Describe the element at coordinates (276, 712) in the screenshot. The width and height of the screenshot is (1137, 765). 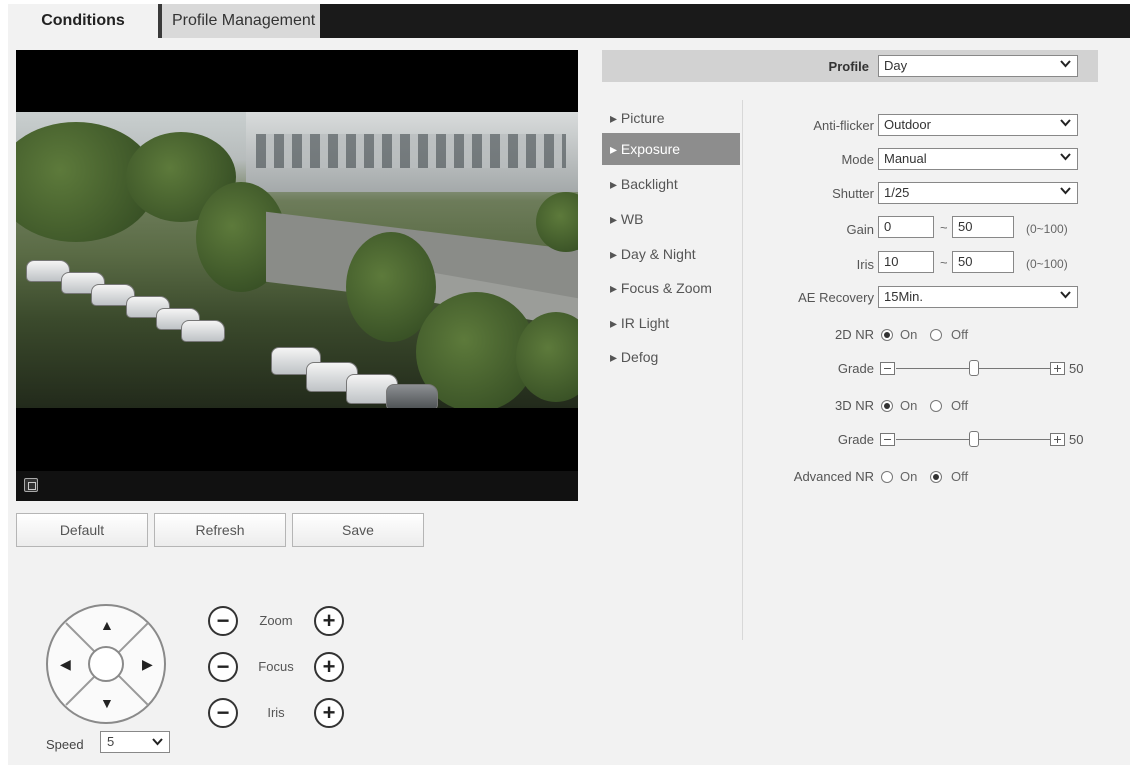
I see `iris-label: Iris` at that location.